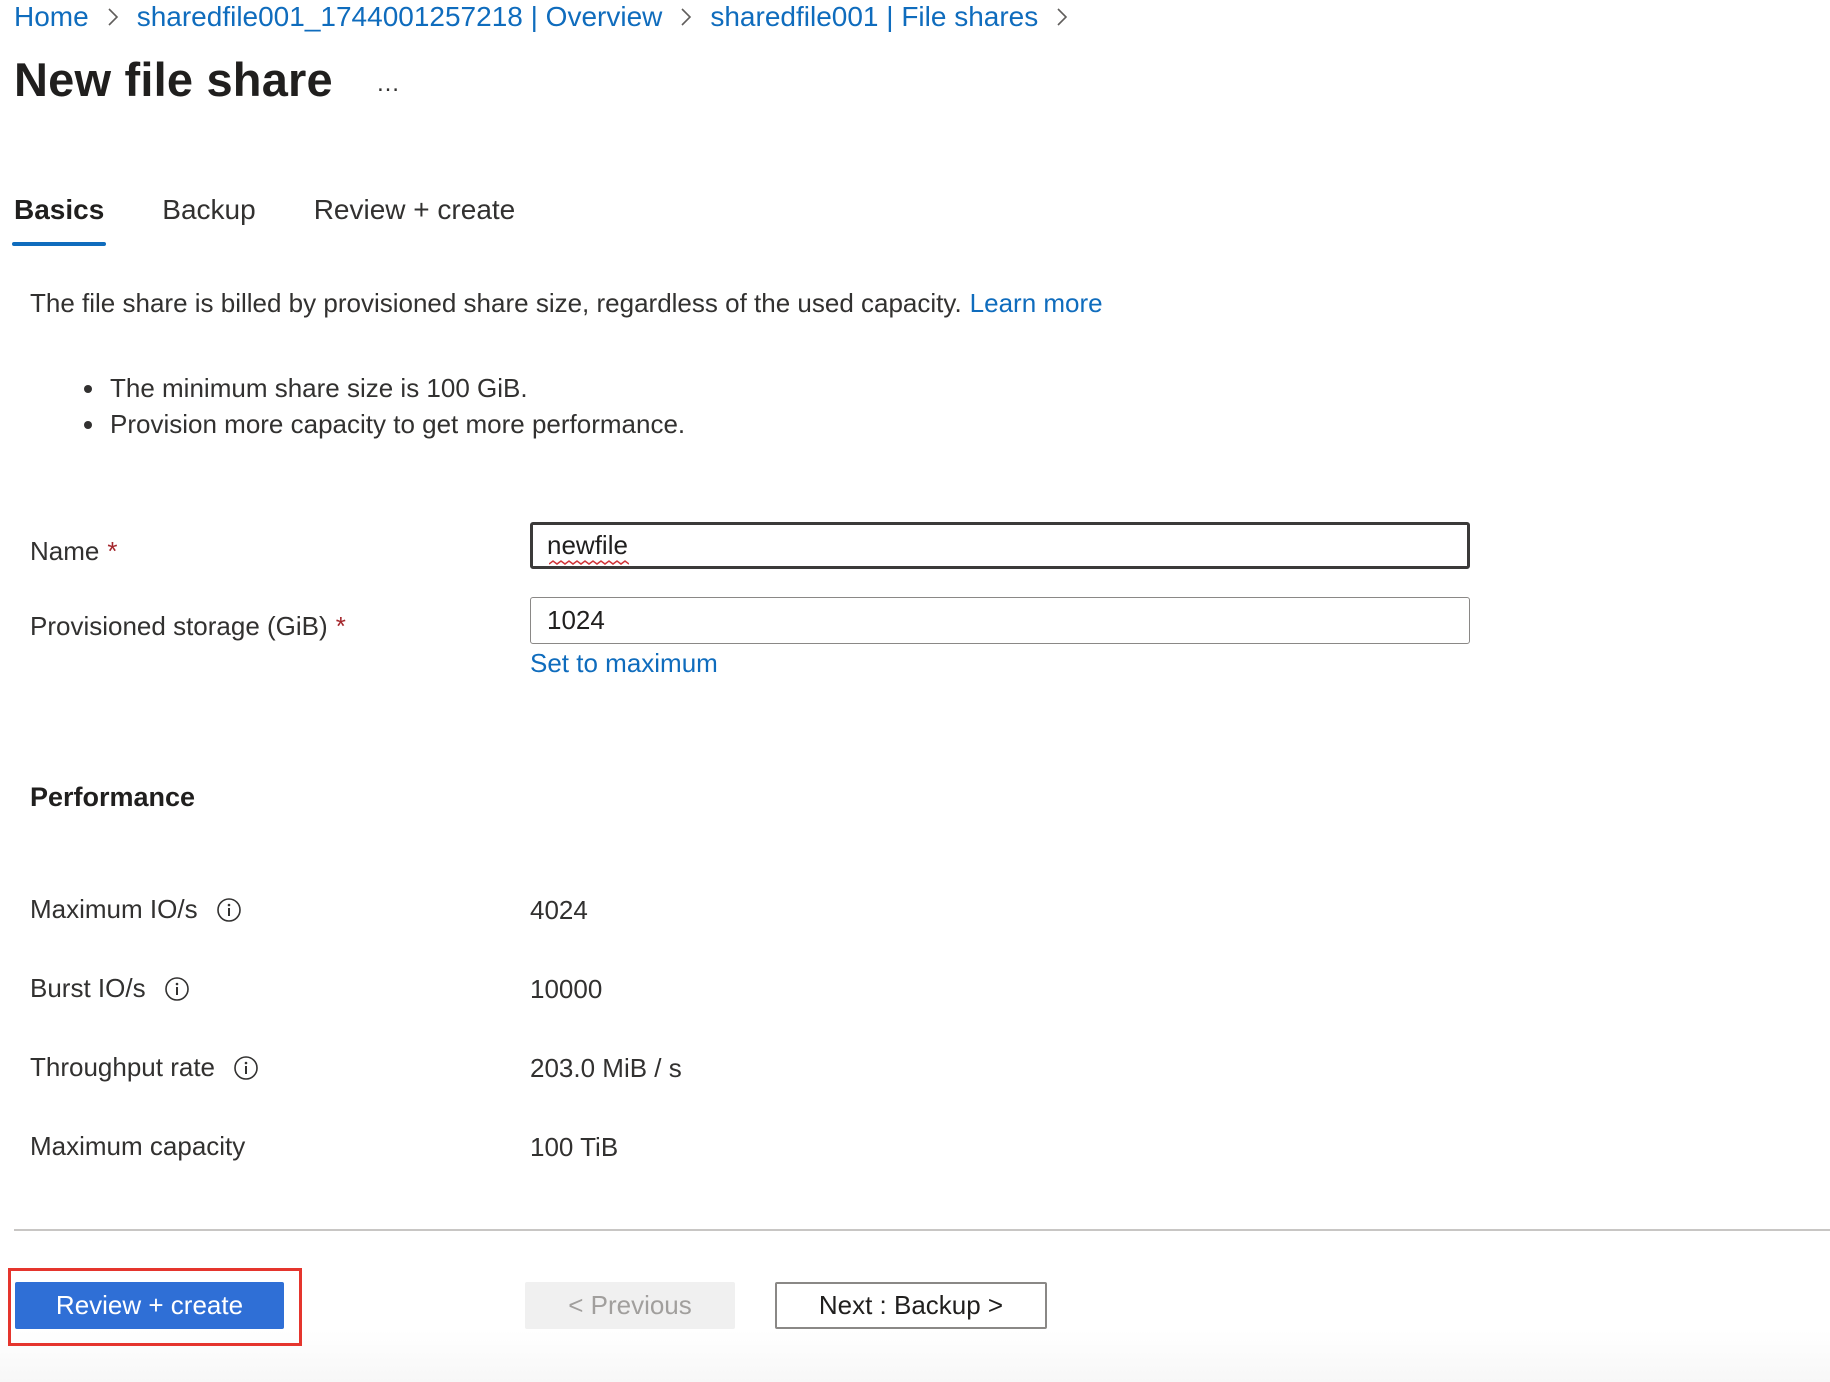 This screenshot has width=1830, height=1382. What do you see at coordinates (292, 218) in the screenshot?
I see `tab-bar: Basics Backup Review + create` at bounding box center [292, 218].